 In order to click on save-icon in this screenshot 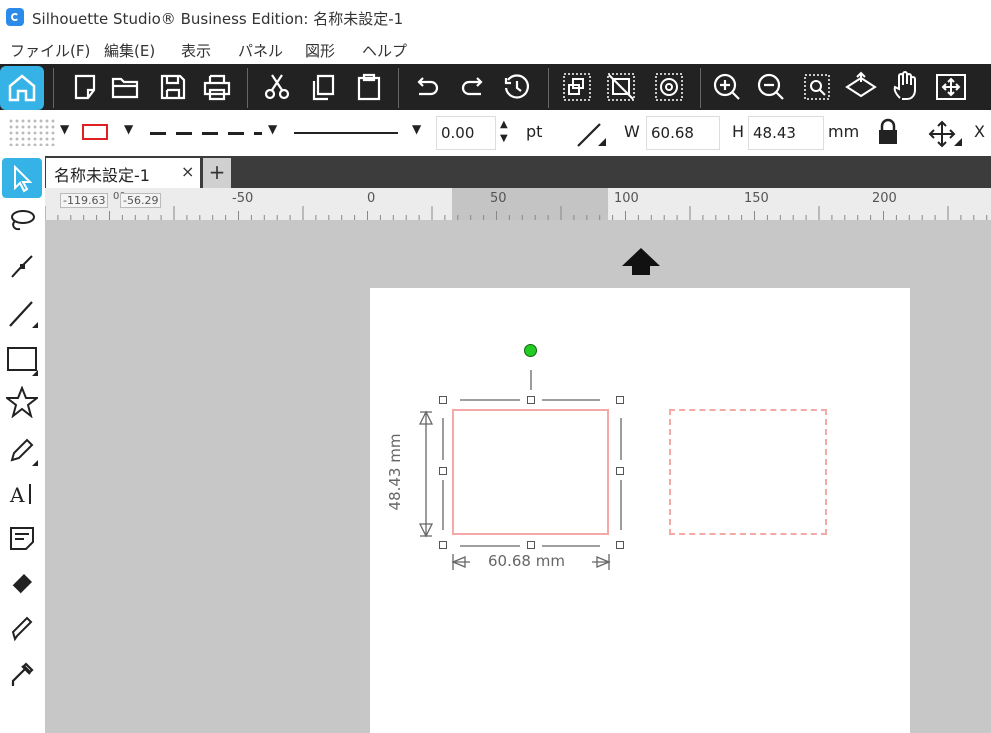, I will do `click(173, 87)`.